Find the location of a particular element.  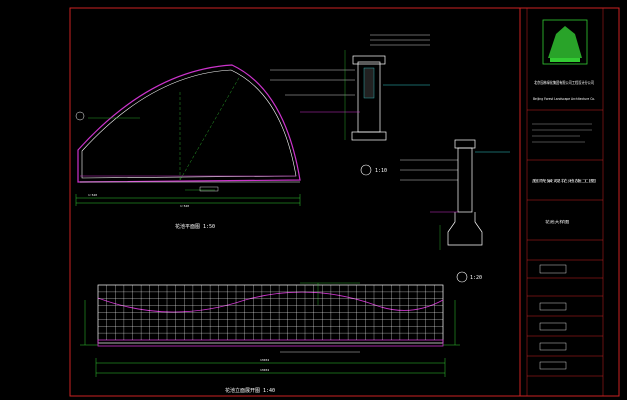

project-label: 庭院景观花池施工图 is located at coordinates (564, 180).